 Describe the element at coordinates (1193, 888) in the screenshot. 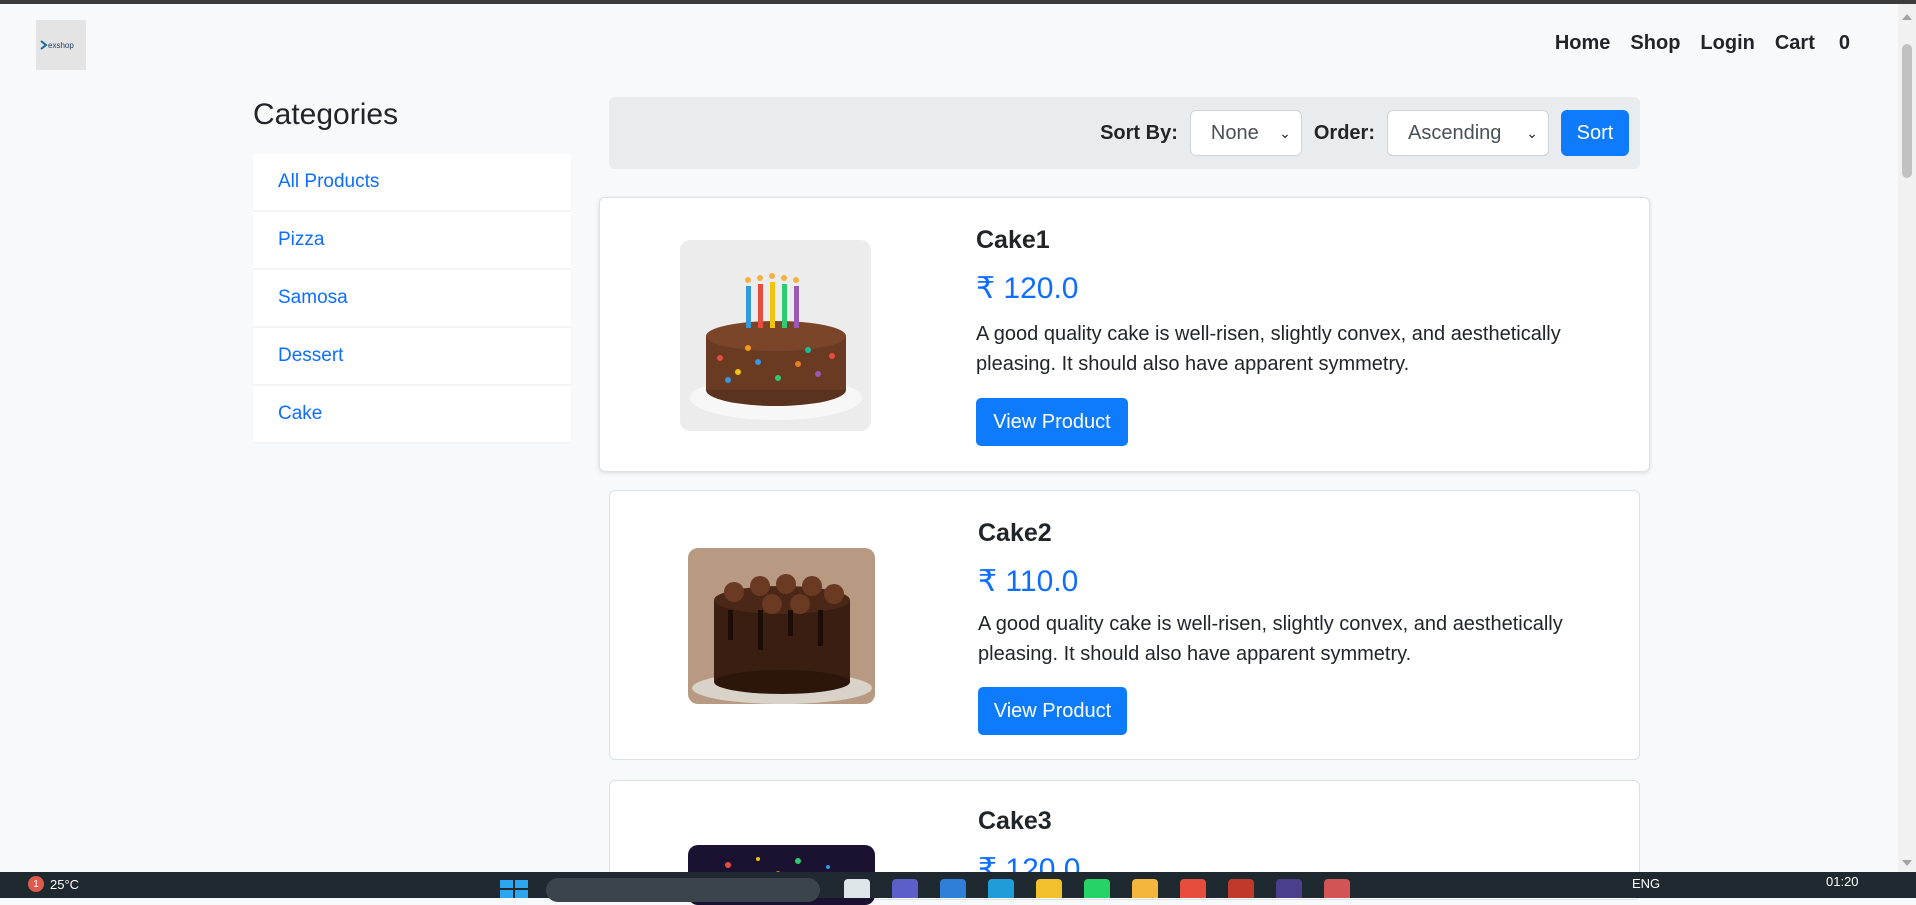

I see `brave-icon` at that location.